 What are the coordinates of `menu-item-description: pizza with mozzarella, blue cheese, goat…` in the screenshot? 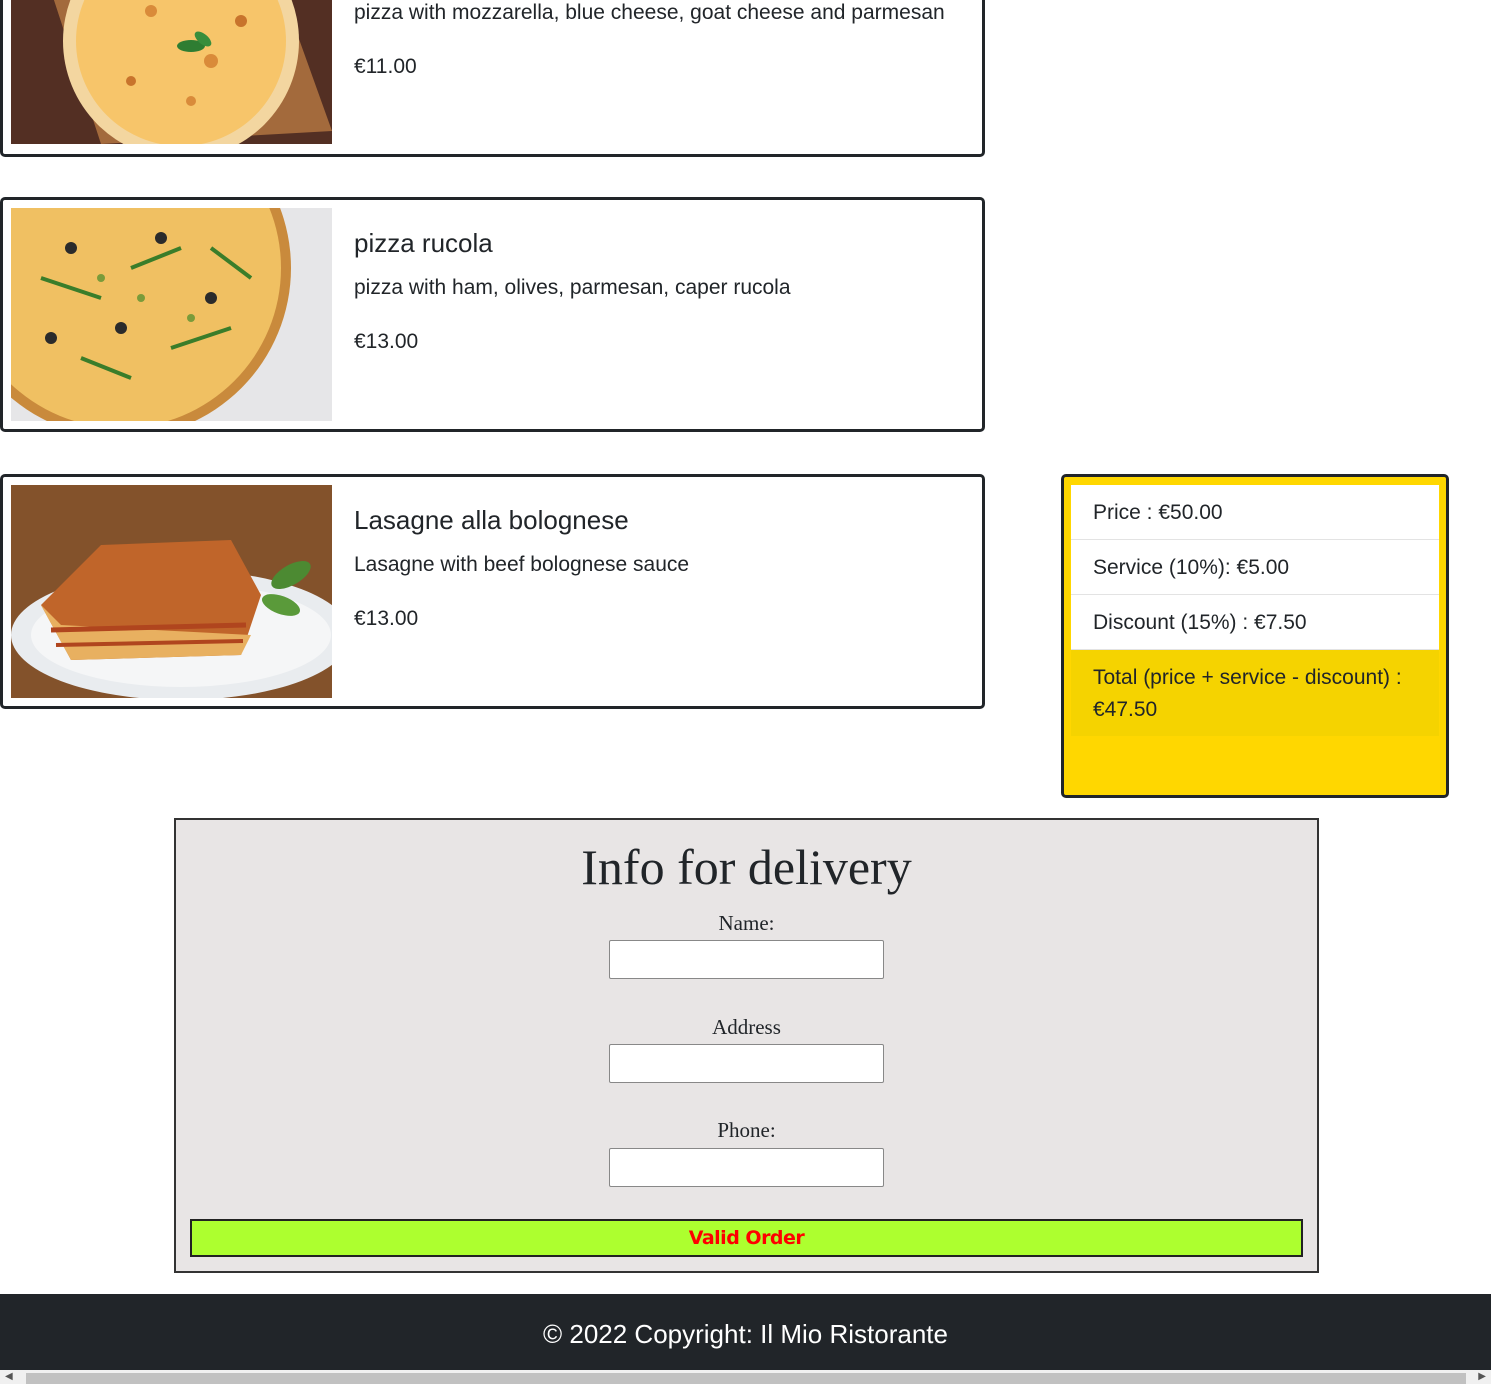 It's located at (649, 12).